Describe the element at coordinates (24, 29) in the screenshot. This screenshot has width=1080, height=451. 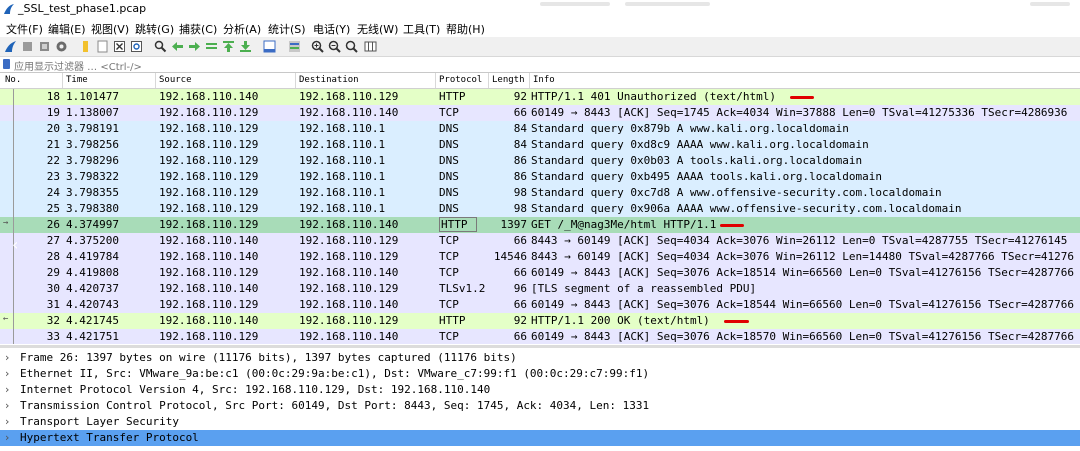
I see `menu-file: 文件(F)` at that location.